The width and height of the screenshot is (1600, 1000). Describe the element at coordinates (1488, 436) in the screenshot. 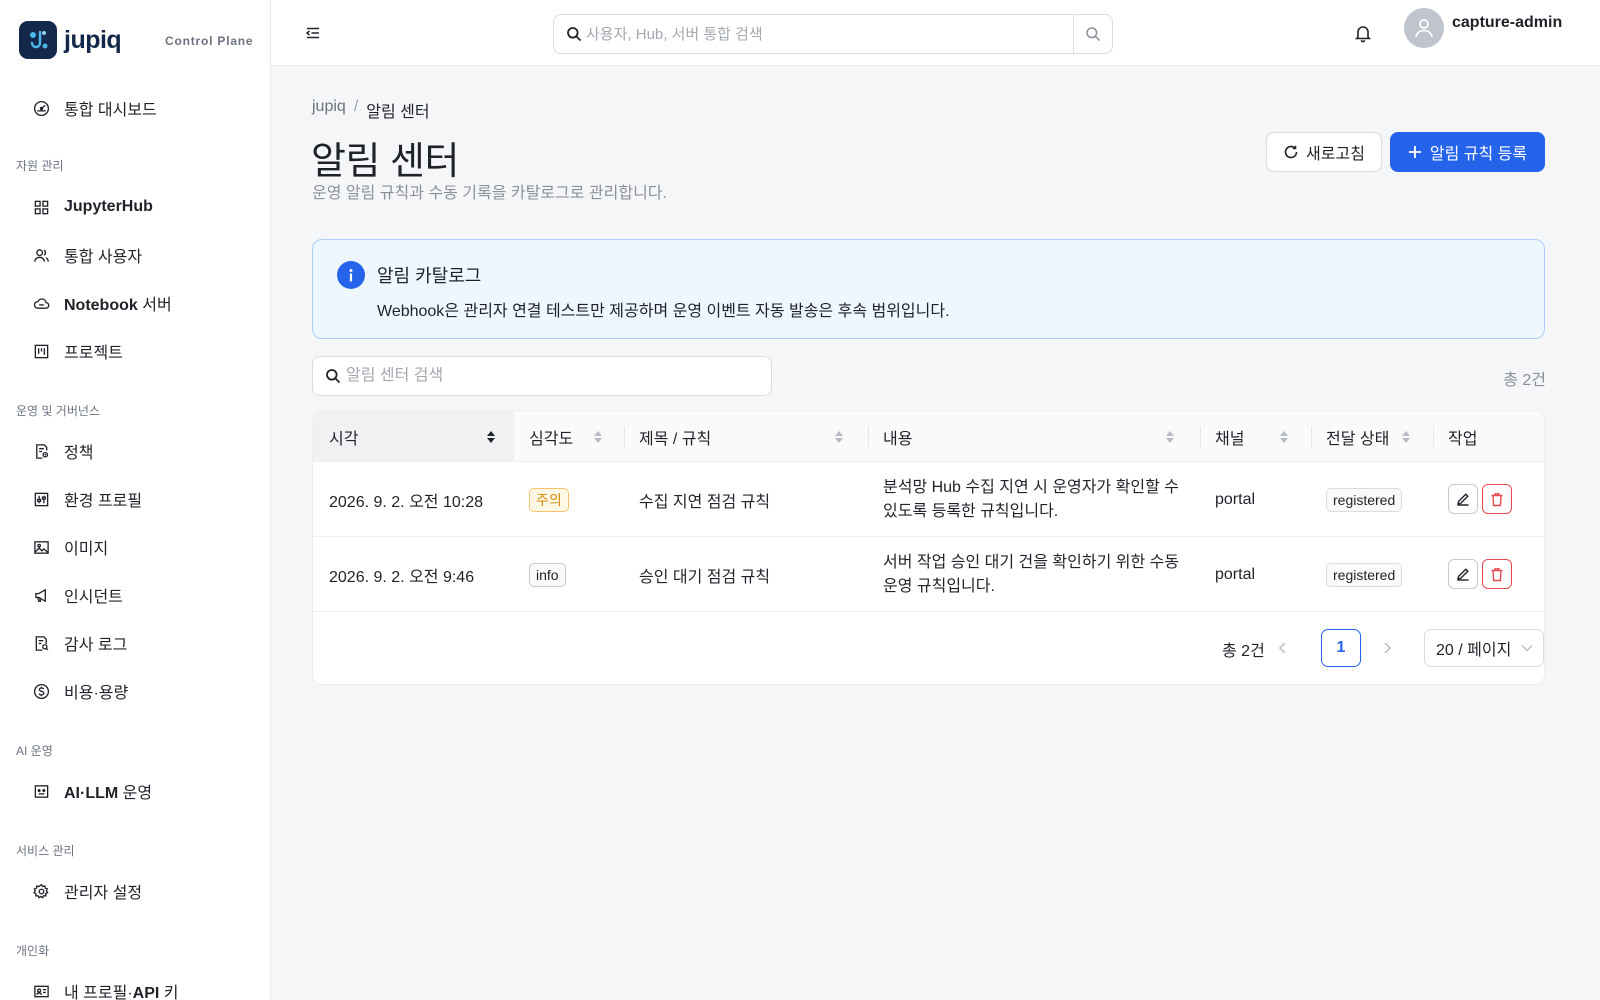

I see `column-header-actions: 작업` at that location.